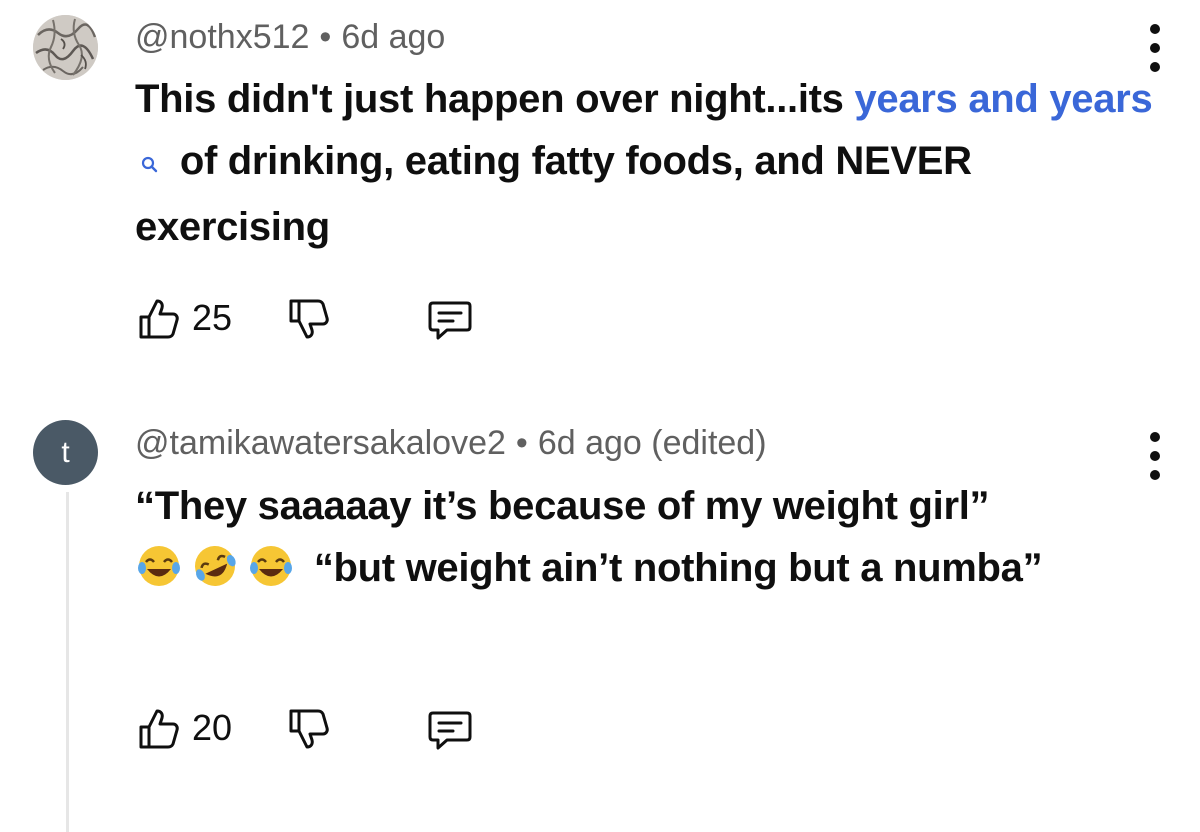 Image resolution: width=1200 pixels, height=832 pixels. Describe the element at coordinates (67, 662) in the screenshot. I see `thread-line` at that location.